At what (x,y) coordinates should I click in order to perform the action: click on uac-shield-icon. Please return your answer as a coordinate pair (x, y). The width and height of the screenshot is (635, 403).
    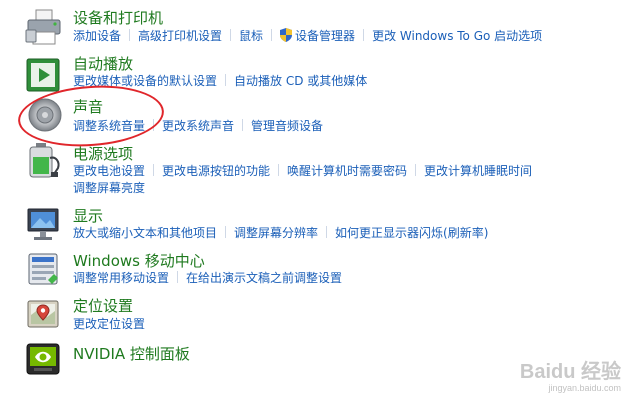
    Looking at the image, I should click on (286, 35).